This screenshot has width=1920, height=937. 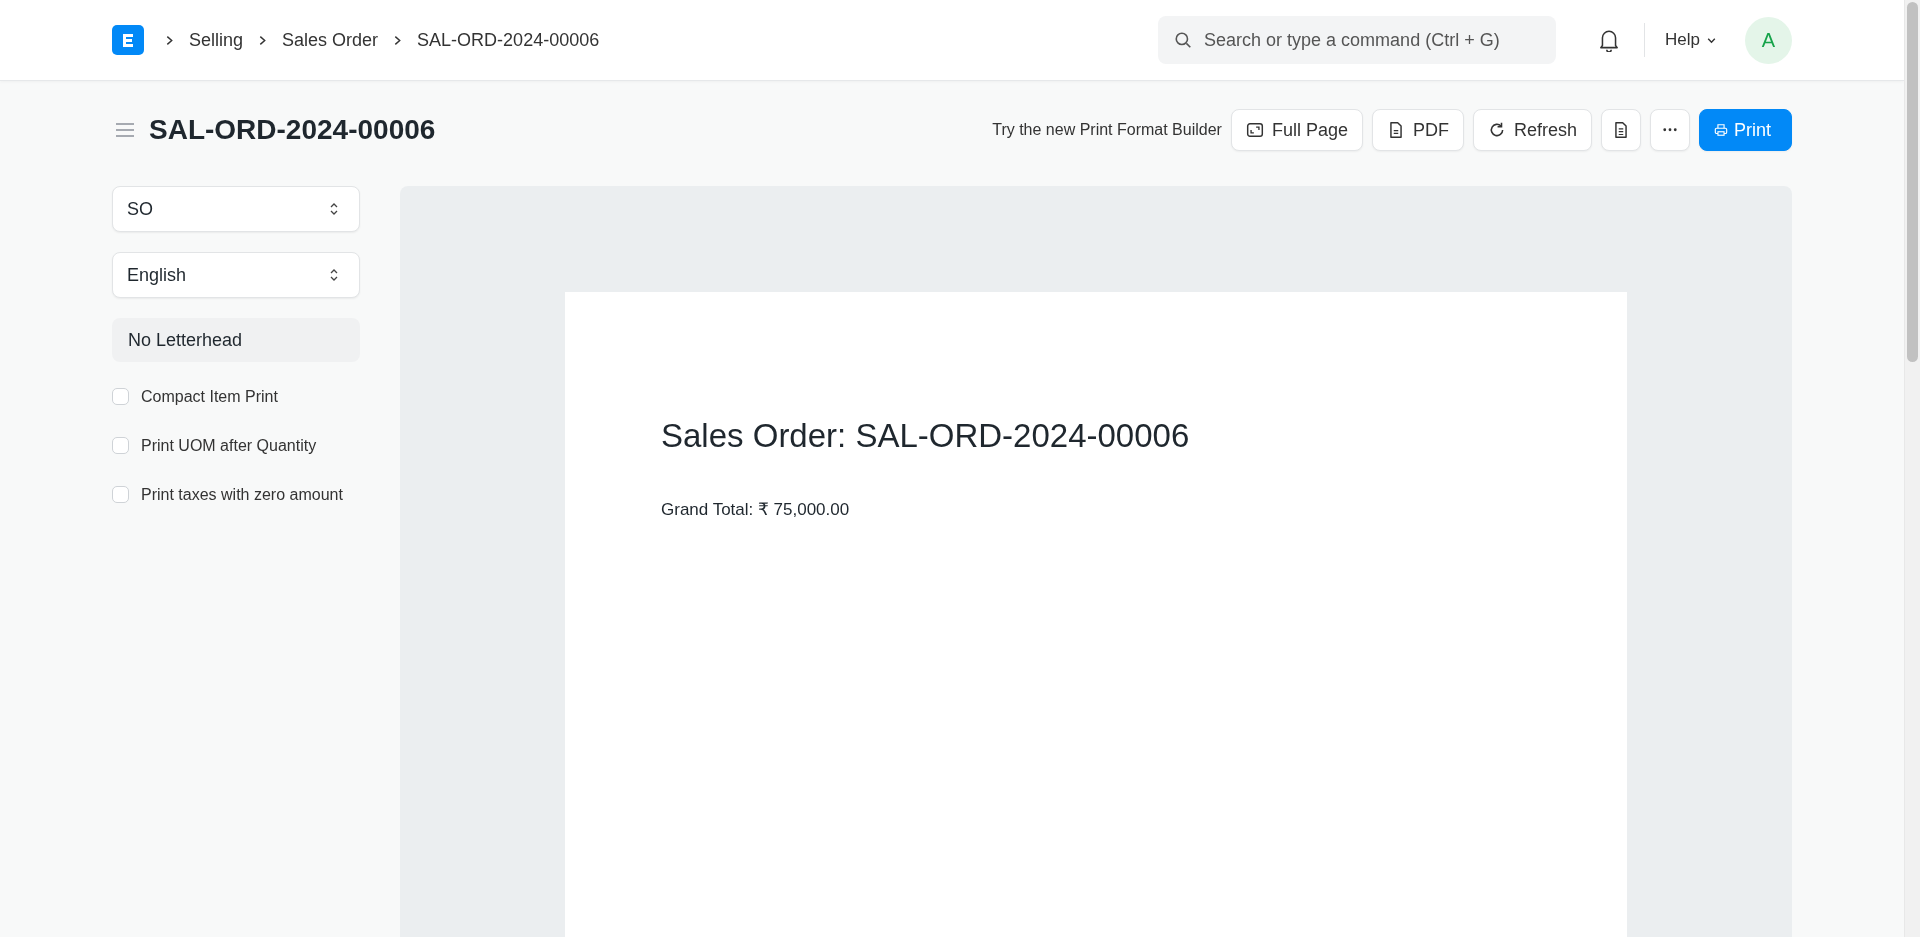 I want to click on checkbox-label: Print taxes with zero amount, so click(x=242, y=494).